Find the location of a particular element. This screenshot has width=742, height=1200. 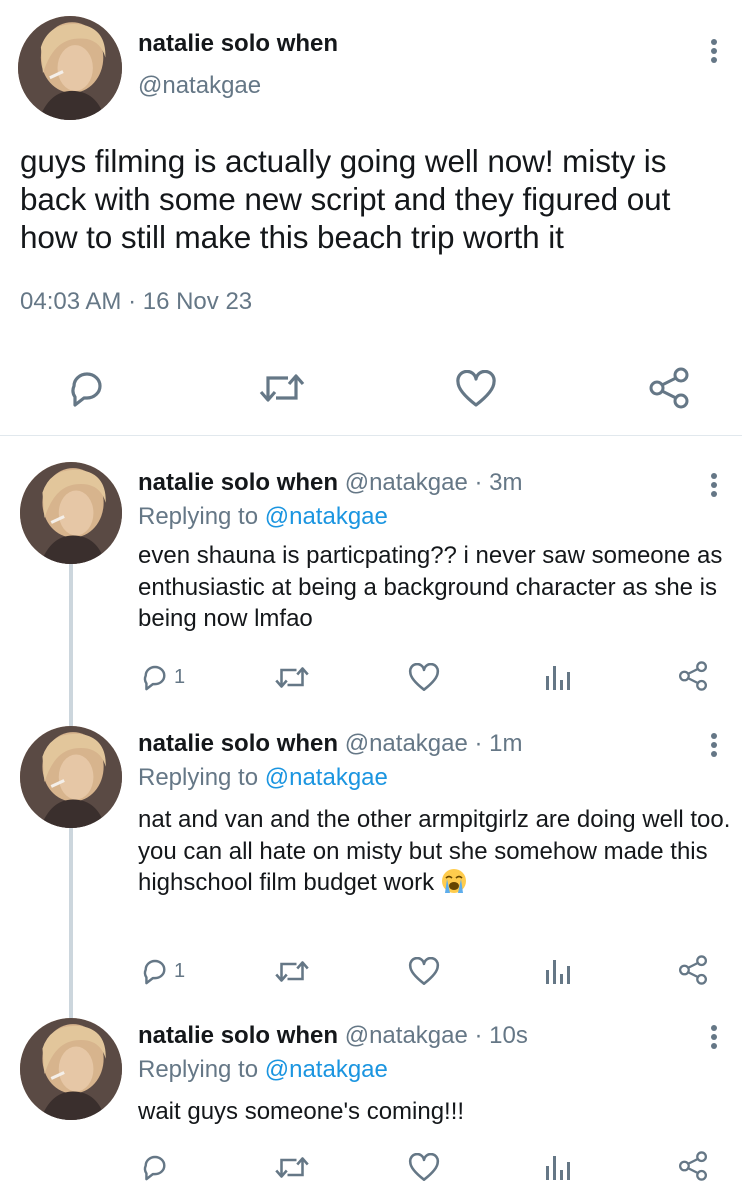

handle-time: @natakgae · 3m is located at coordinates (434, 482).